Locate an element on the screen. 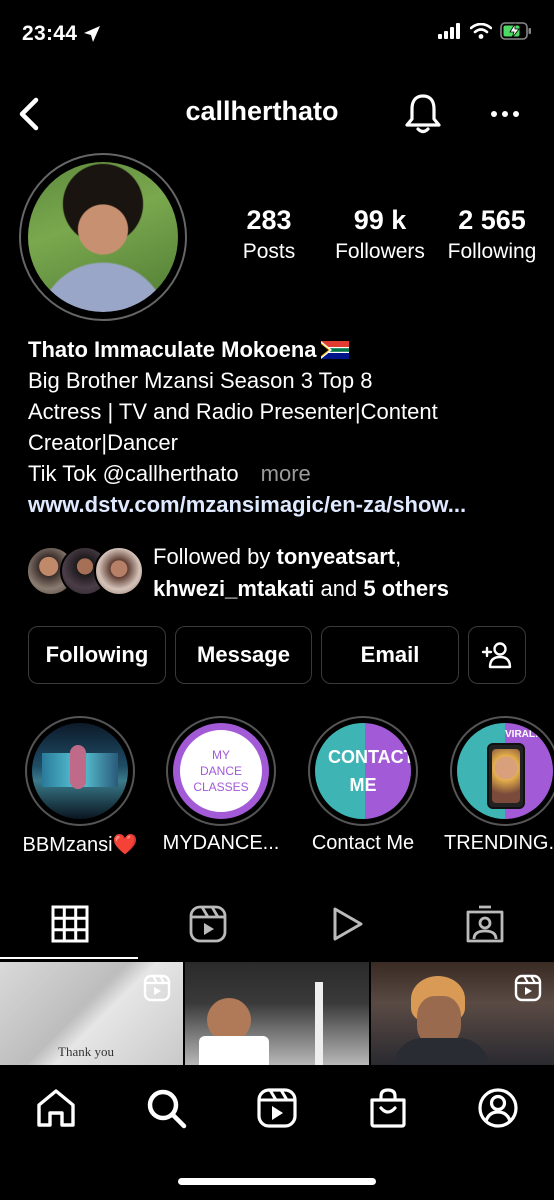  message-button: Message is located at coordinates (243, 655).